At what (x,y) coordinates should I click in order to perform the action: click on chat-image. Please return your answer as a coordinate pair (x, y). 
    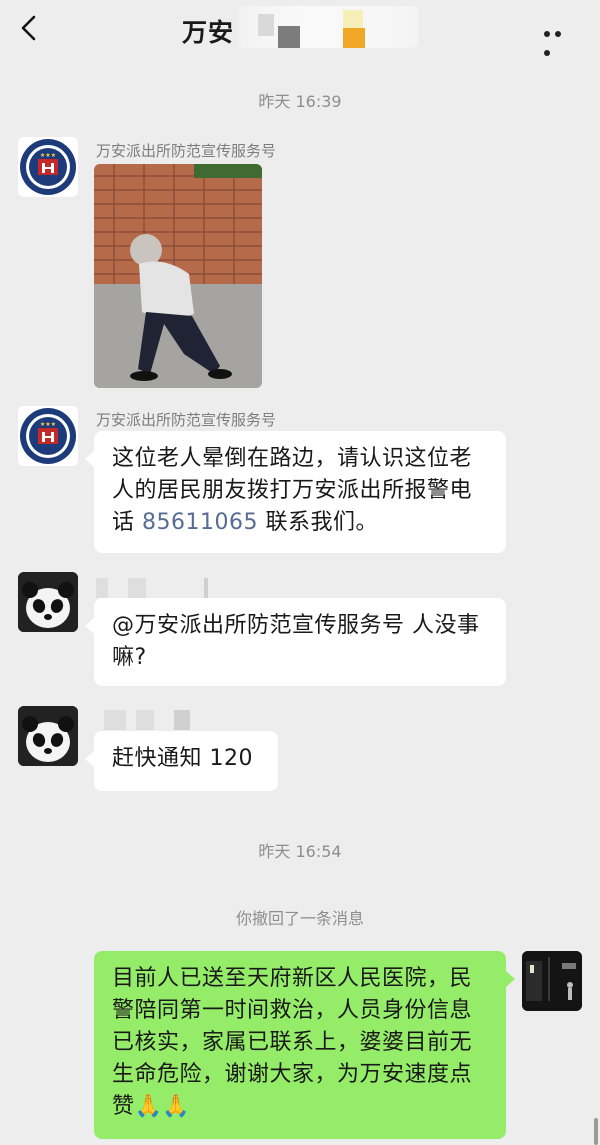
    Looking at the image, I should click on (178, 276).